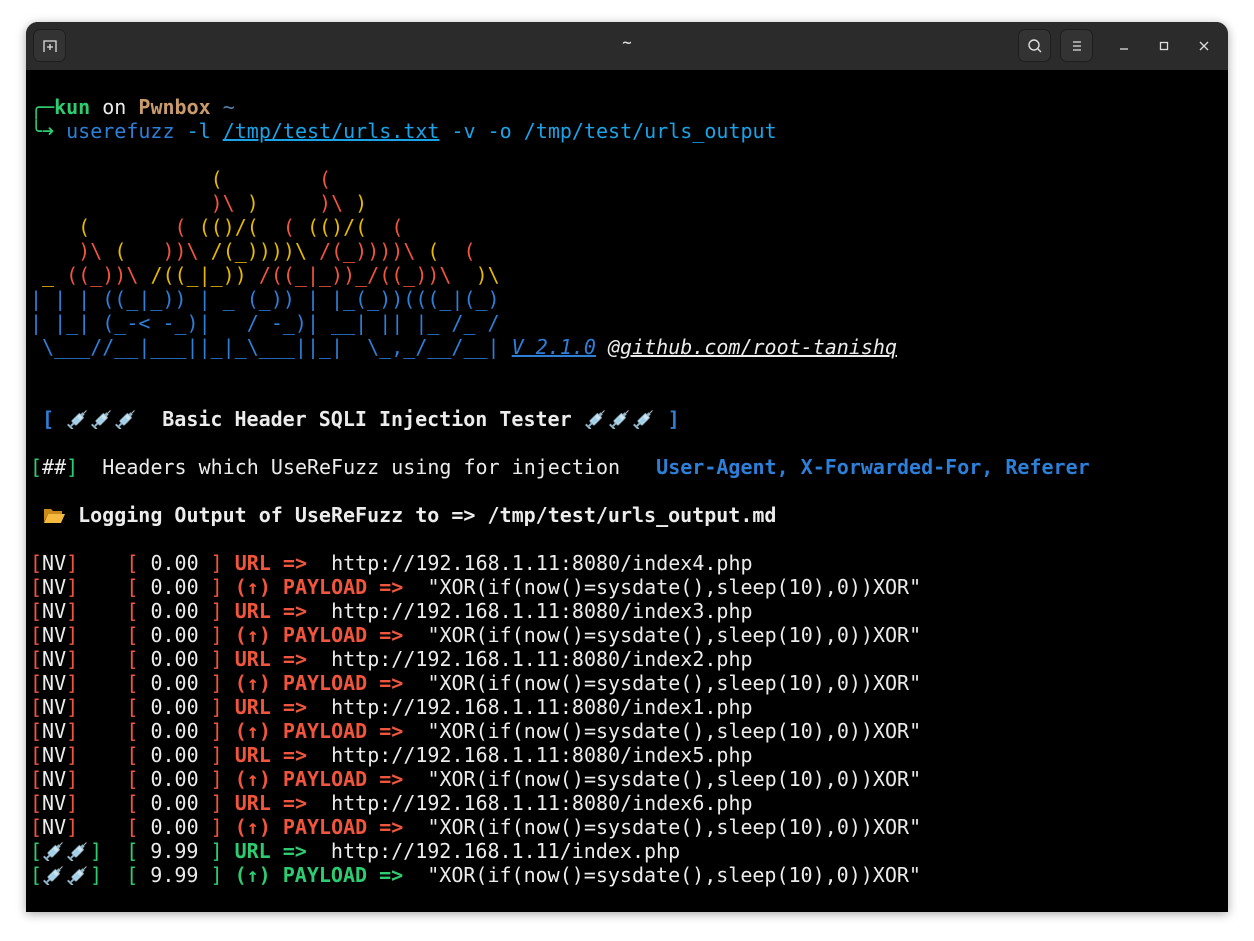  What do you see at coordinates (241, 227) in the screenshot?
I see `banner-fire-line: ( ( (()/( ( (()/( (` at bounding box center [241, 227].